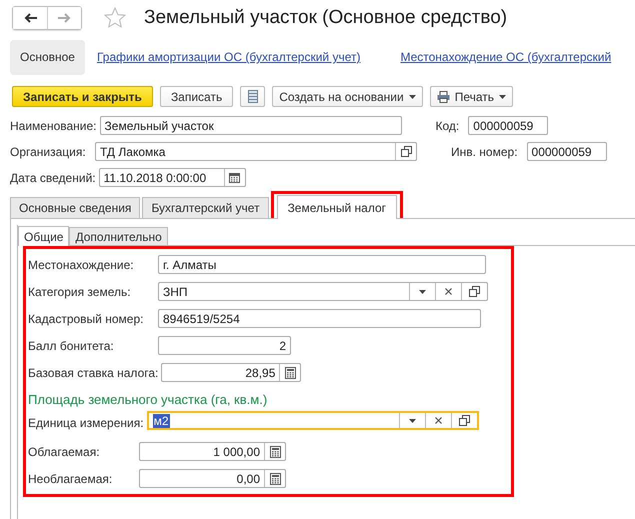 This screenshot has width=635, height=519. I want to click on input-field: Земельный участок, so click(251, 125).